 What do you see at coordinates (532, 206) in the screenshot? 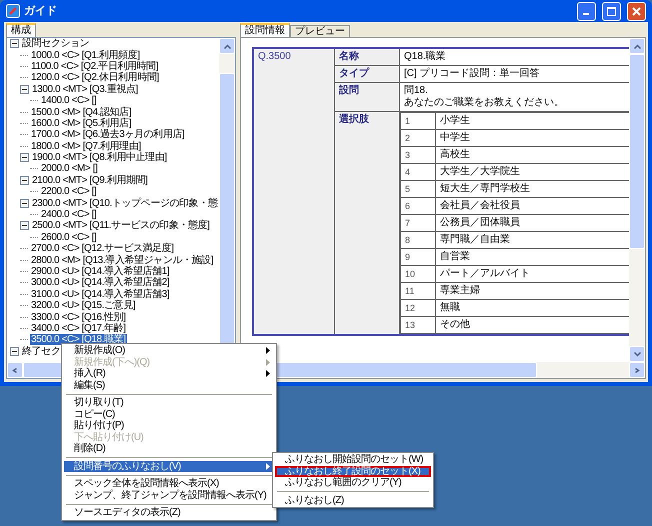
I see `choice-text: 会社員／会社役員` at bounding box center [532, 206].